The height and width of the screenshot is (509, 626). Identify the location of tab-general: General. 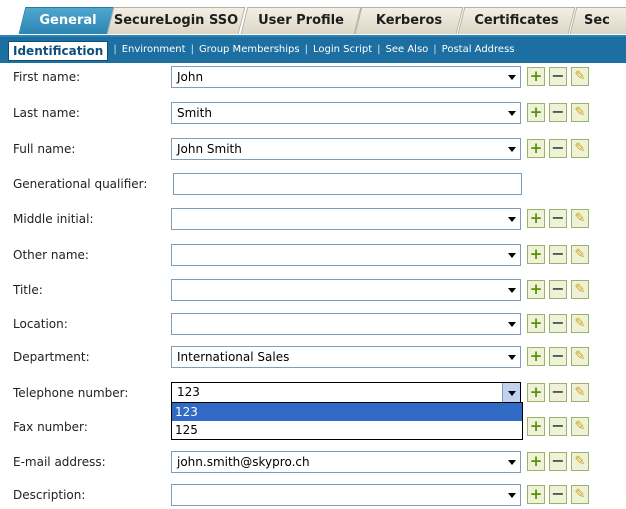
(68, 20).